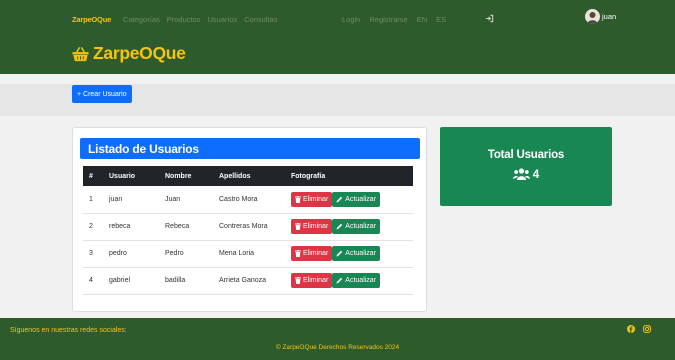 This screenshot has height=360, width=675. Describe the element at coordinates (91, 19) in the screenshot. I see `nav-brand: ZarpeOQue` at that location.